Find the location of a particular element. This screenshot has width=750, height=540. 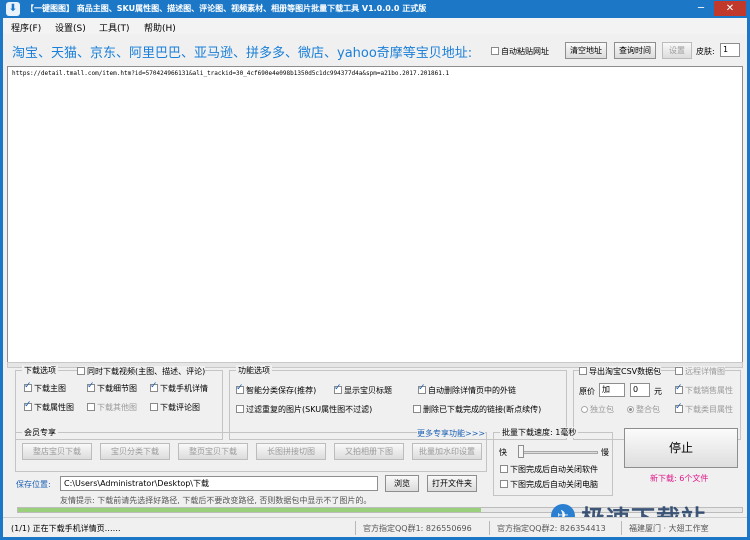

other-image-check-icon is located at coordinates (91, 407).